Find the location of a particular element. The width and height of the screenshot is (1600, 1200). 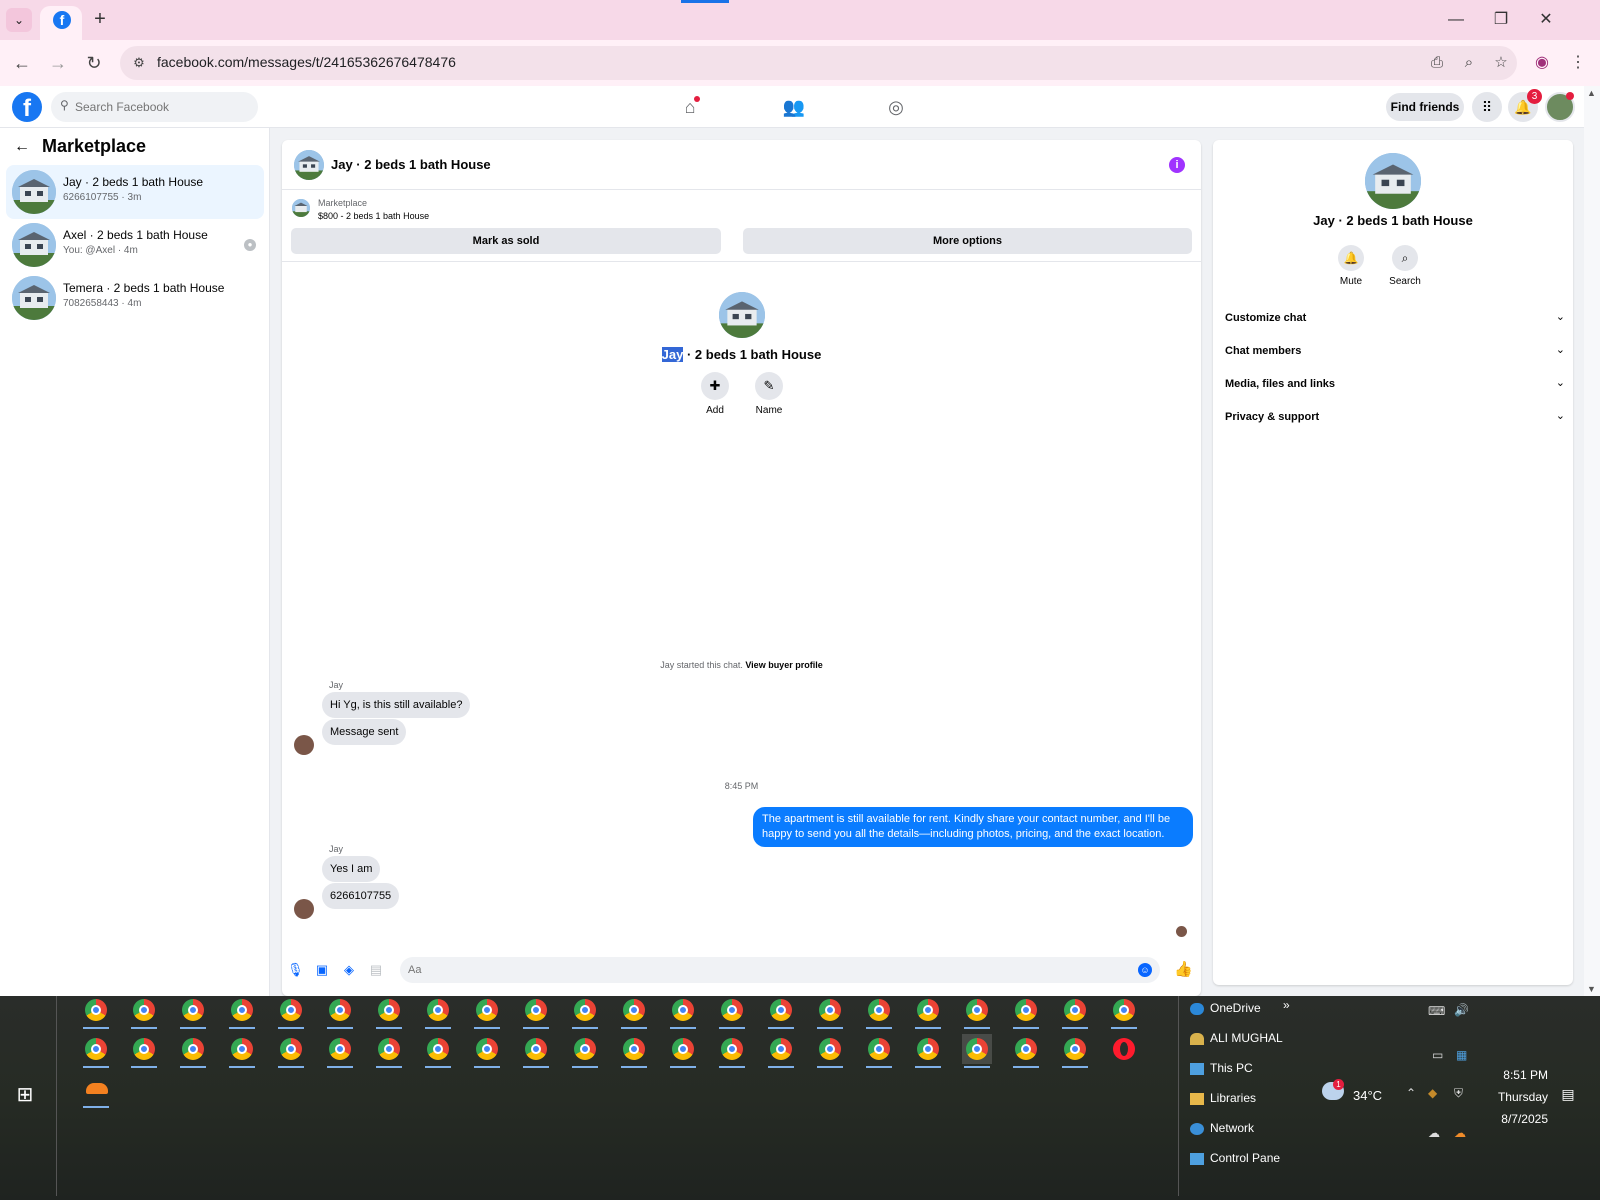

clock-date: 8/7/2025 is located at coordinates (1513, 1119).